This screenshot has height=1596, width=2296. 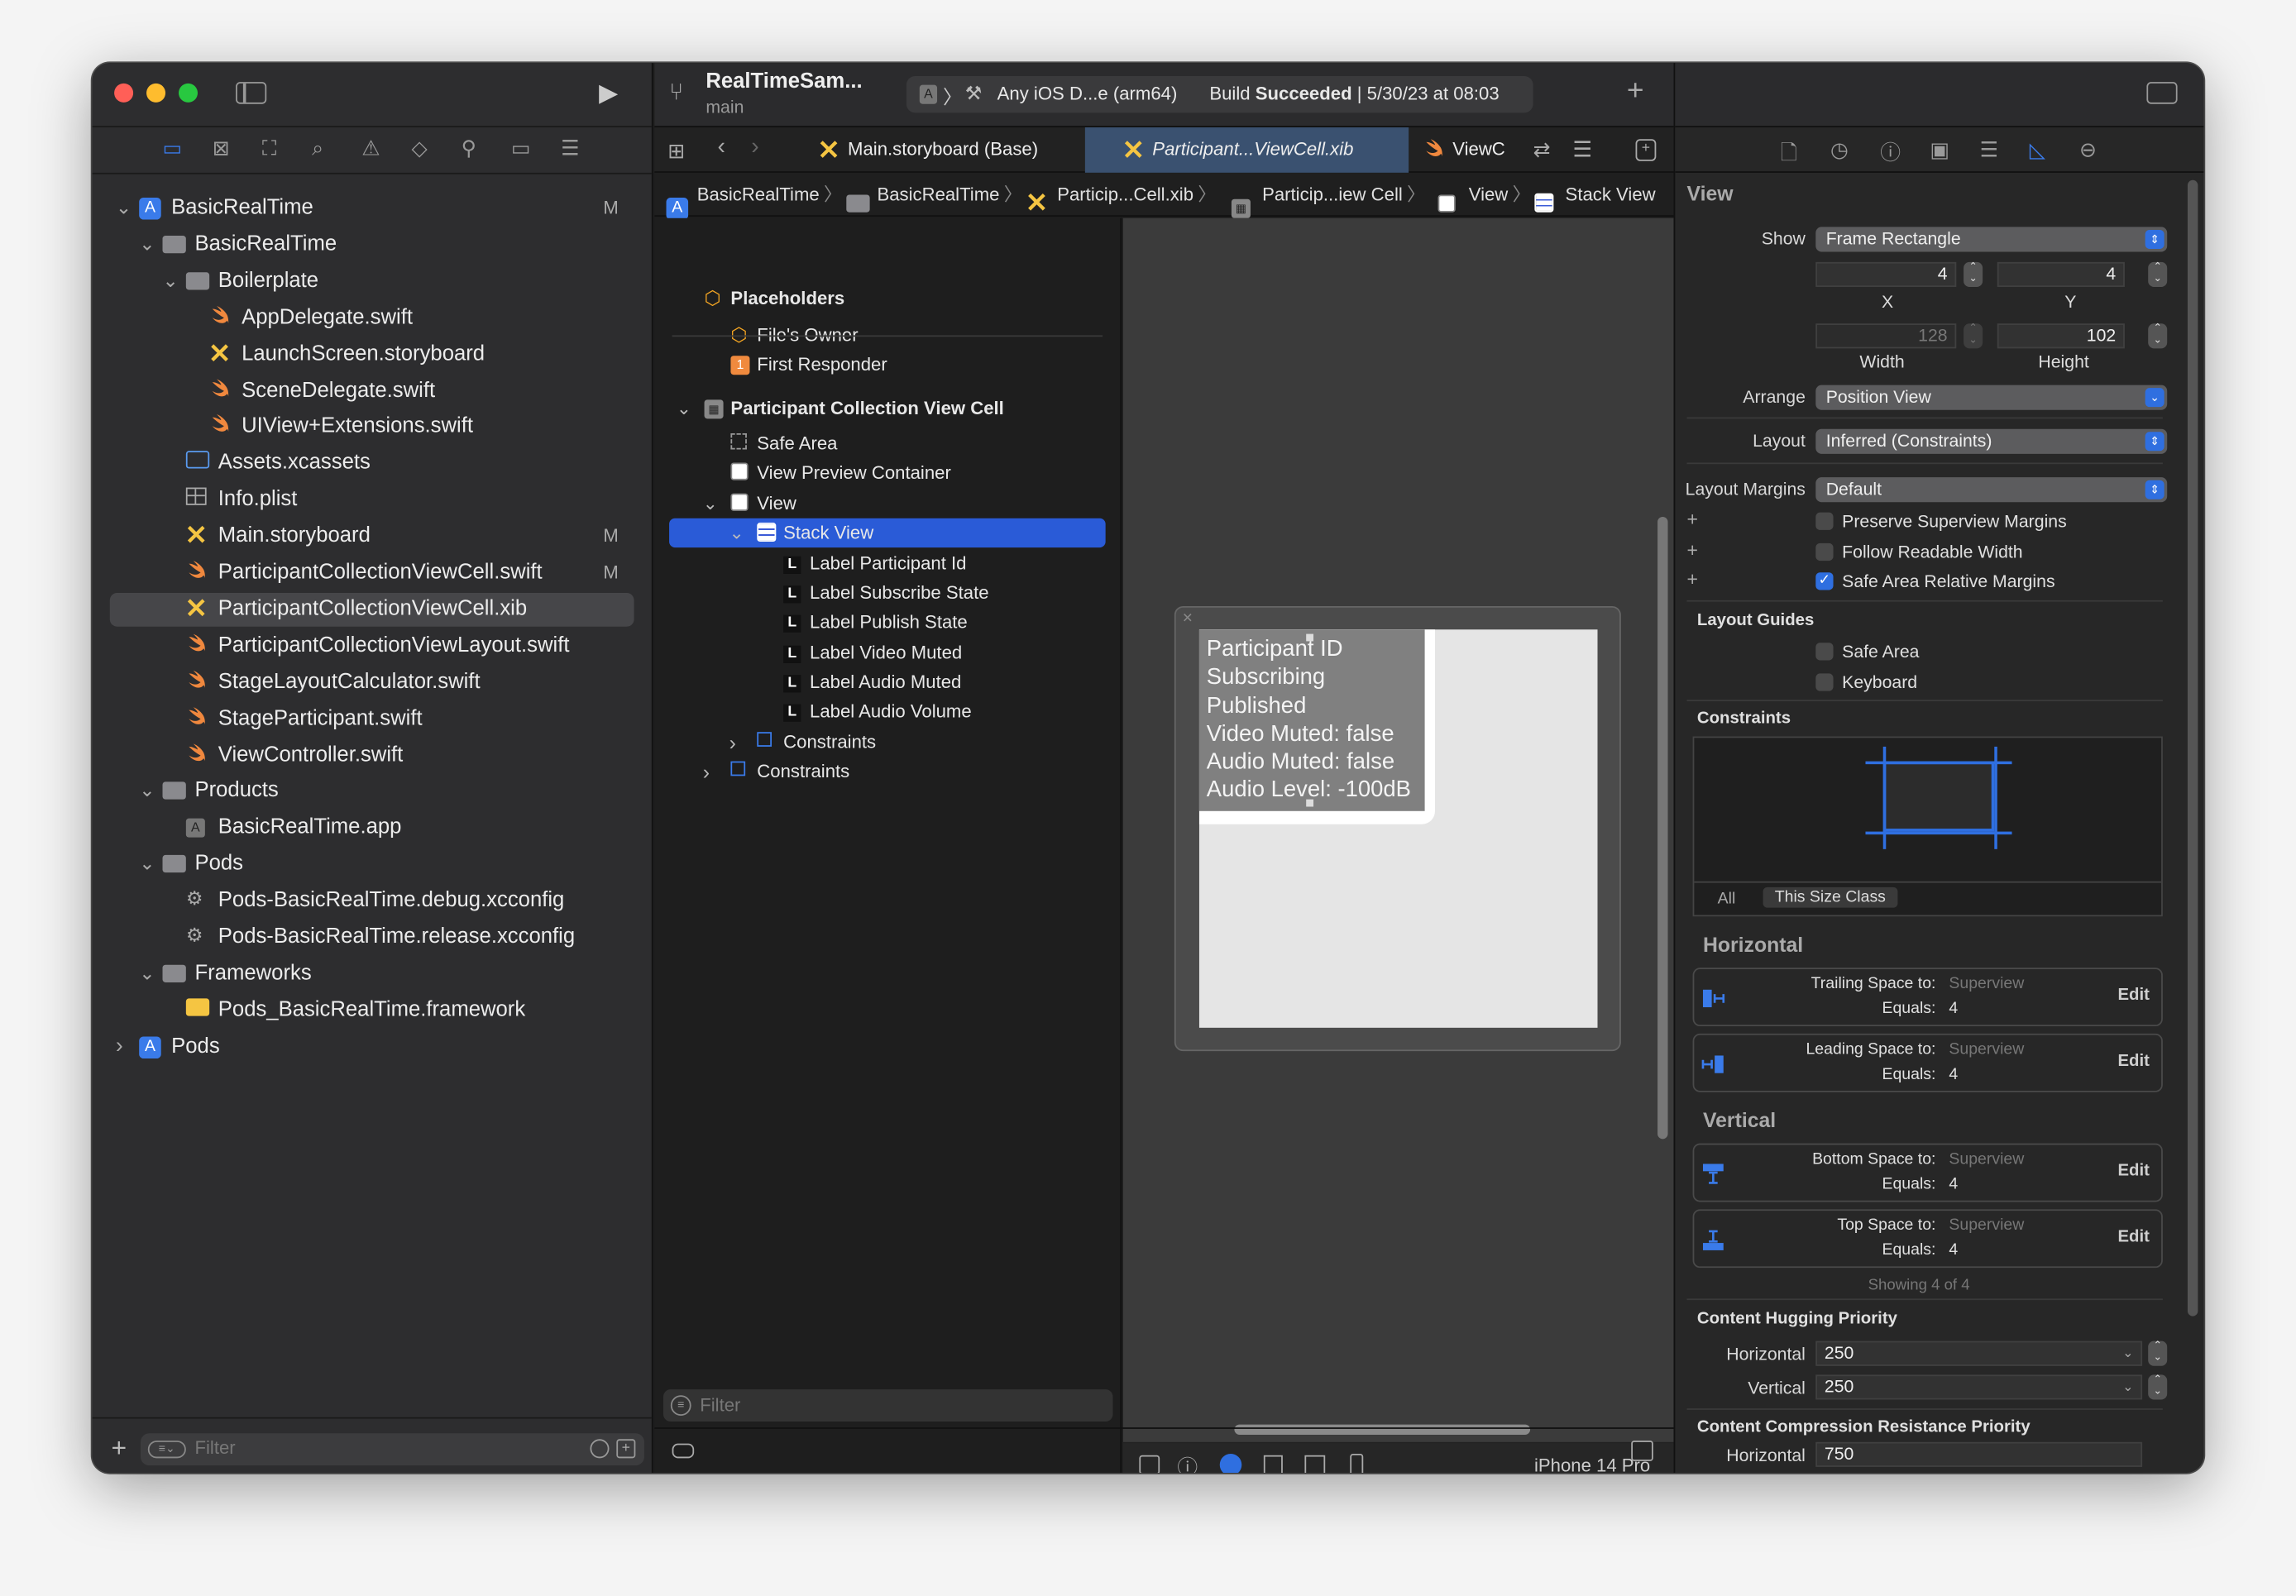 What do you see at coordinates (373, 1010) in the screenshot?
I see `file-tree-item: Pods_BasicRealTime.framework` at bounding box center [373, 1010].